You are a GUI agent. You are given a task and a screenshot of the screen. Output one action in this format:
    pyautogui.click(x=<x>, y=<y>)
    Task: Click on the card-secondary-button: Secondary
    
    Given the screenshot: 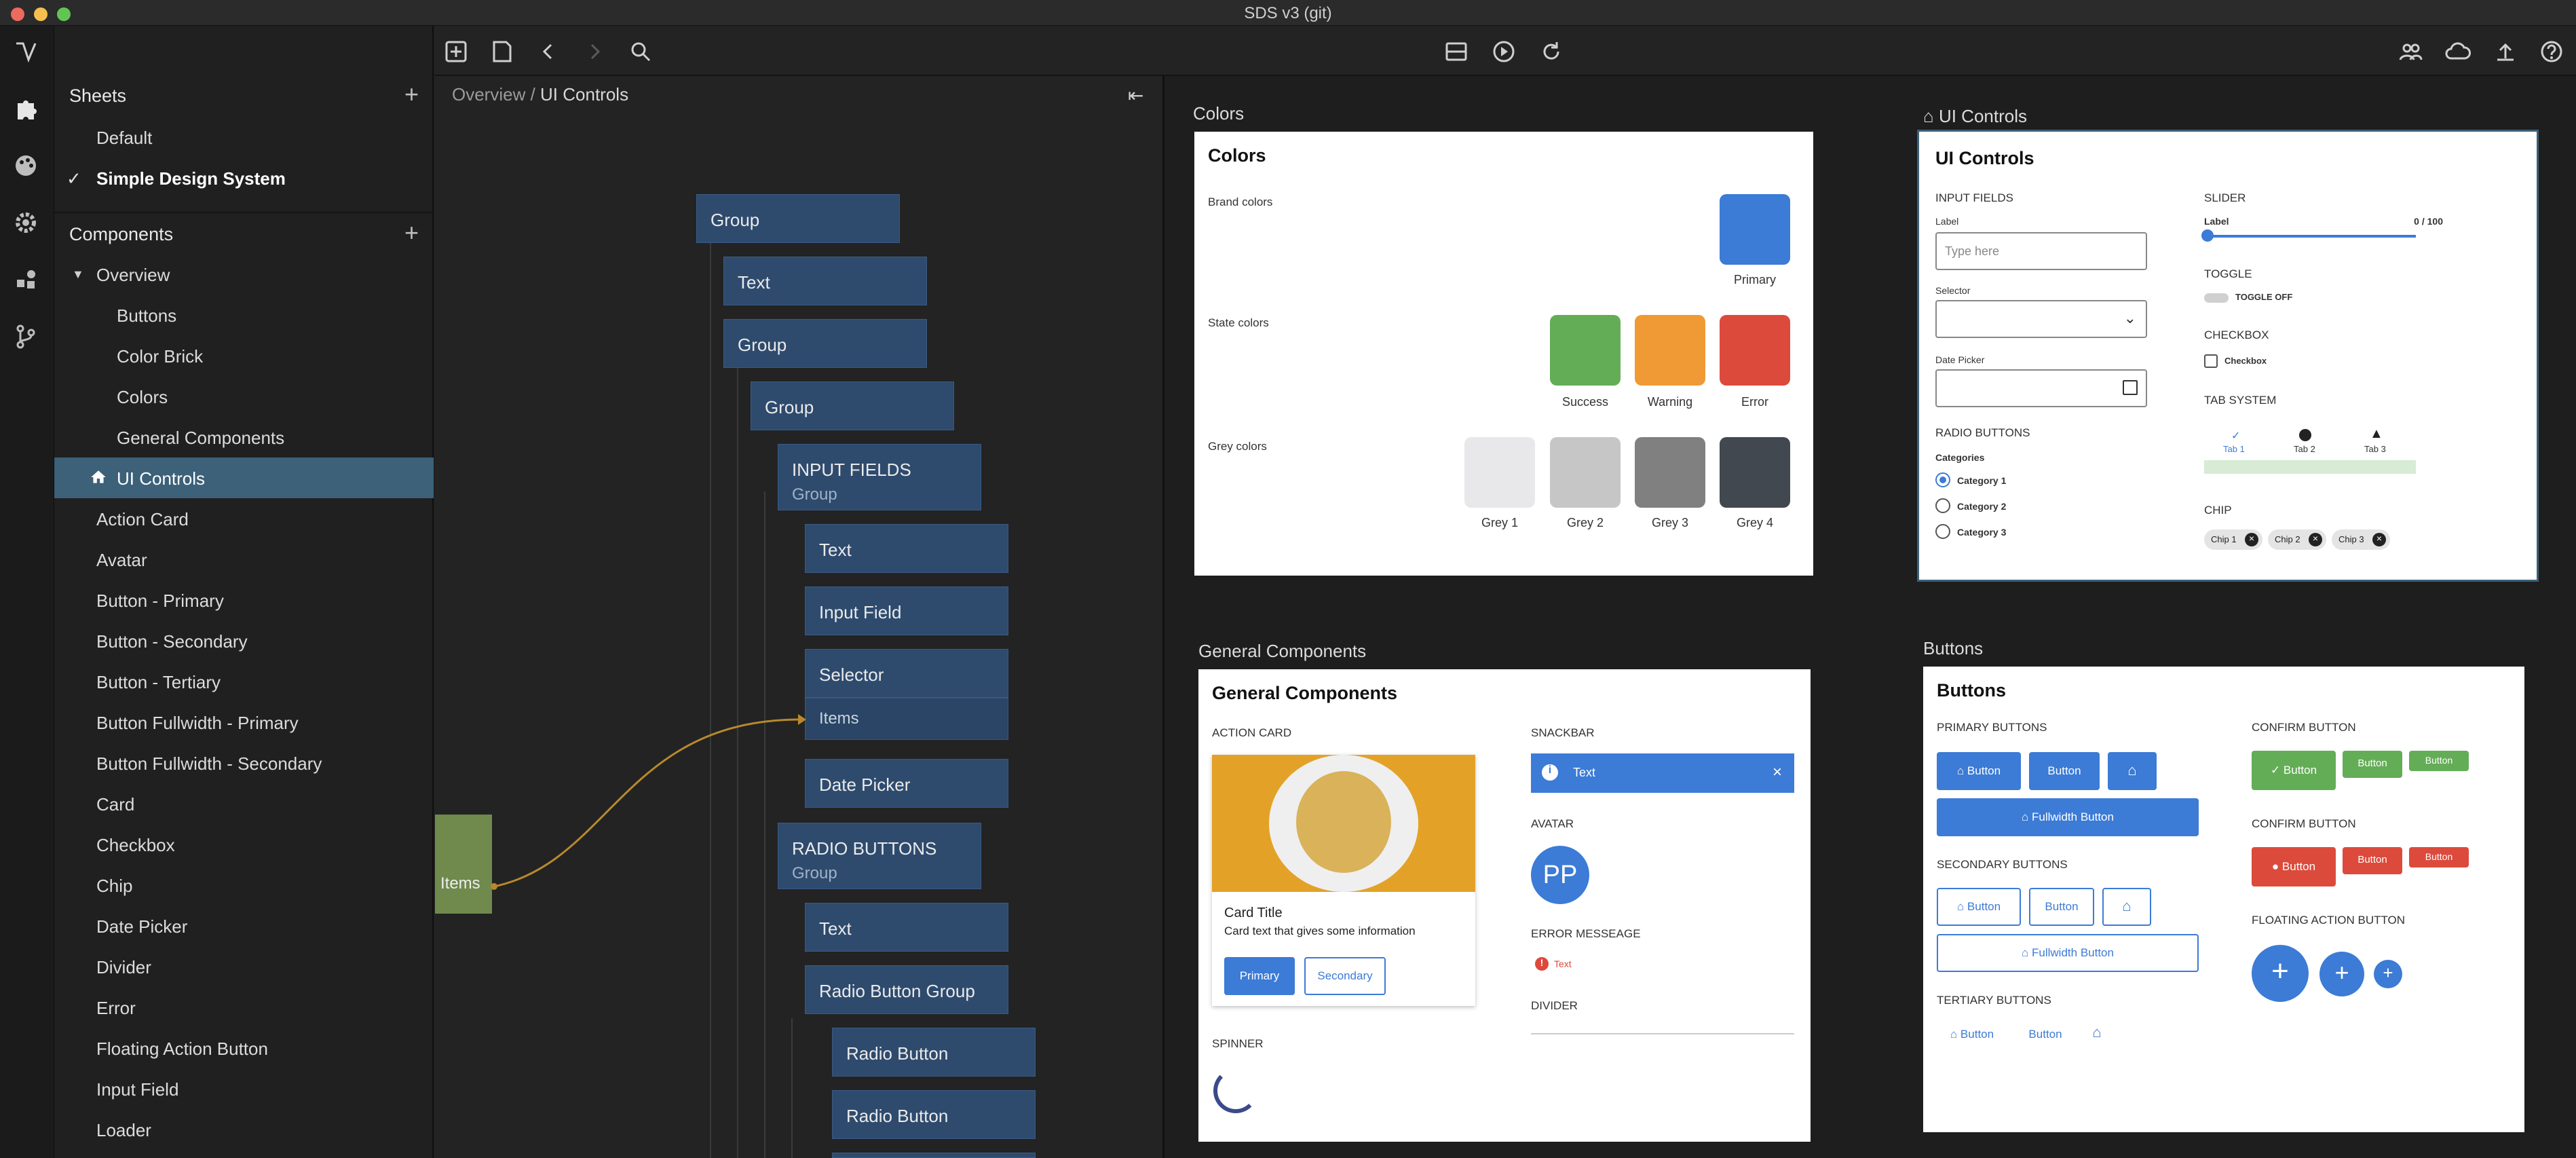 What is the action you would take?
    pyautogui.click(x=1345, y=976)
    